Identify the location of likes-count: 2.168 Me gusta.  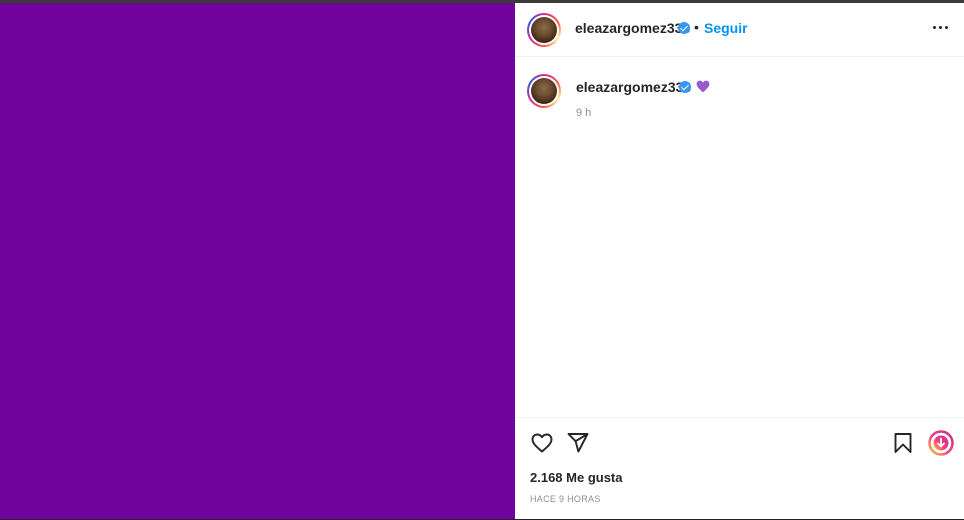
(576, 477).